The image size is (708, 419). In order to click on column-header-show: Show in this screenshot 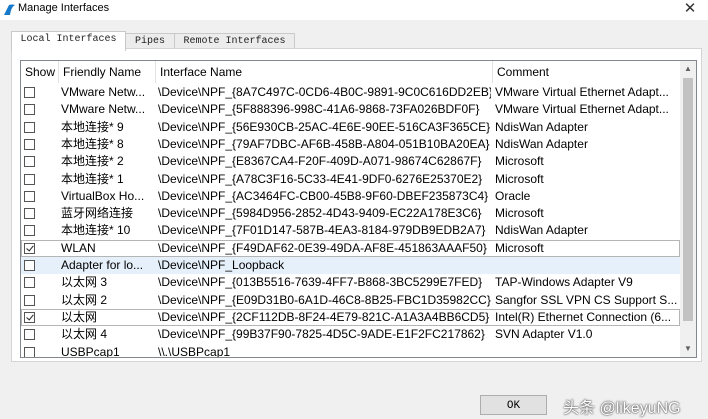, I will do `click(40, 72)`.